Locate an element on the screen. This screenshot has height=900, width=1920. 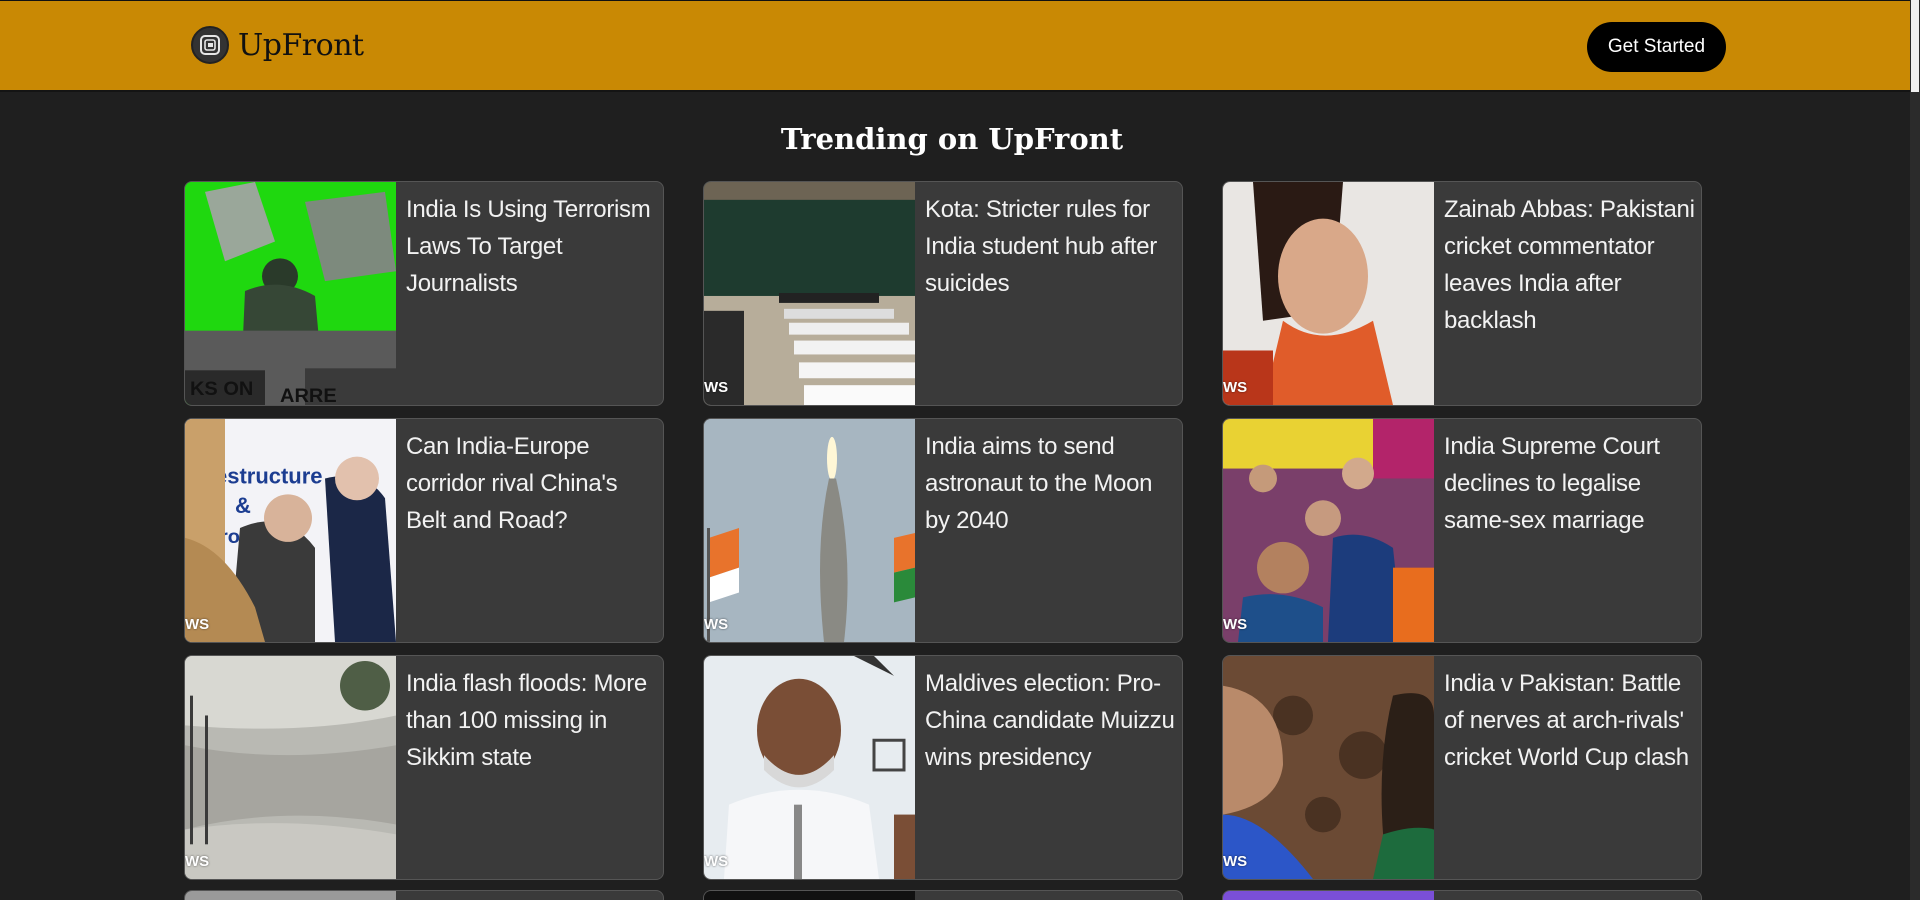
next-row-partial is located at coordinates (944, 895).